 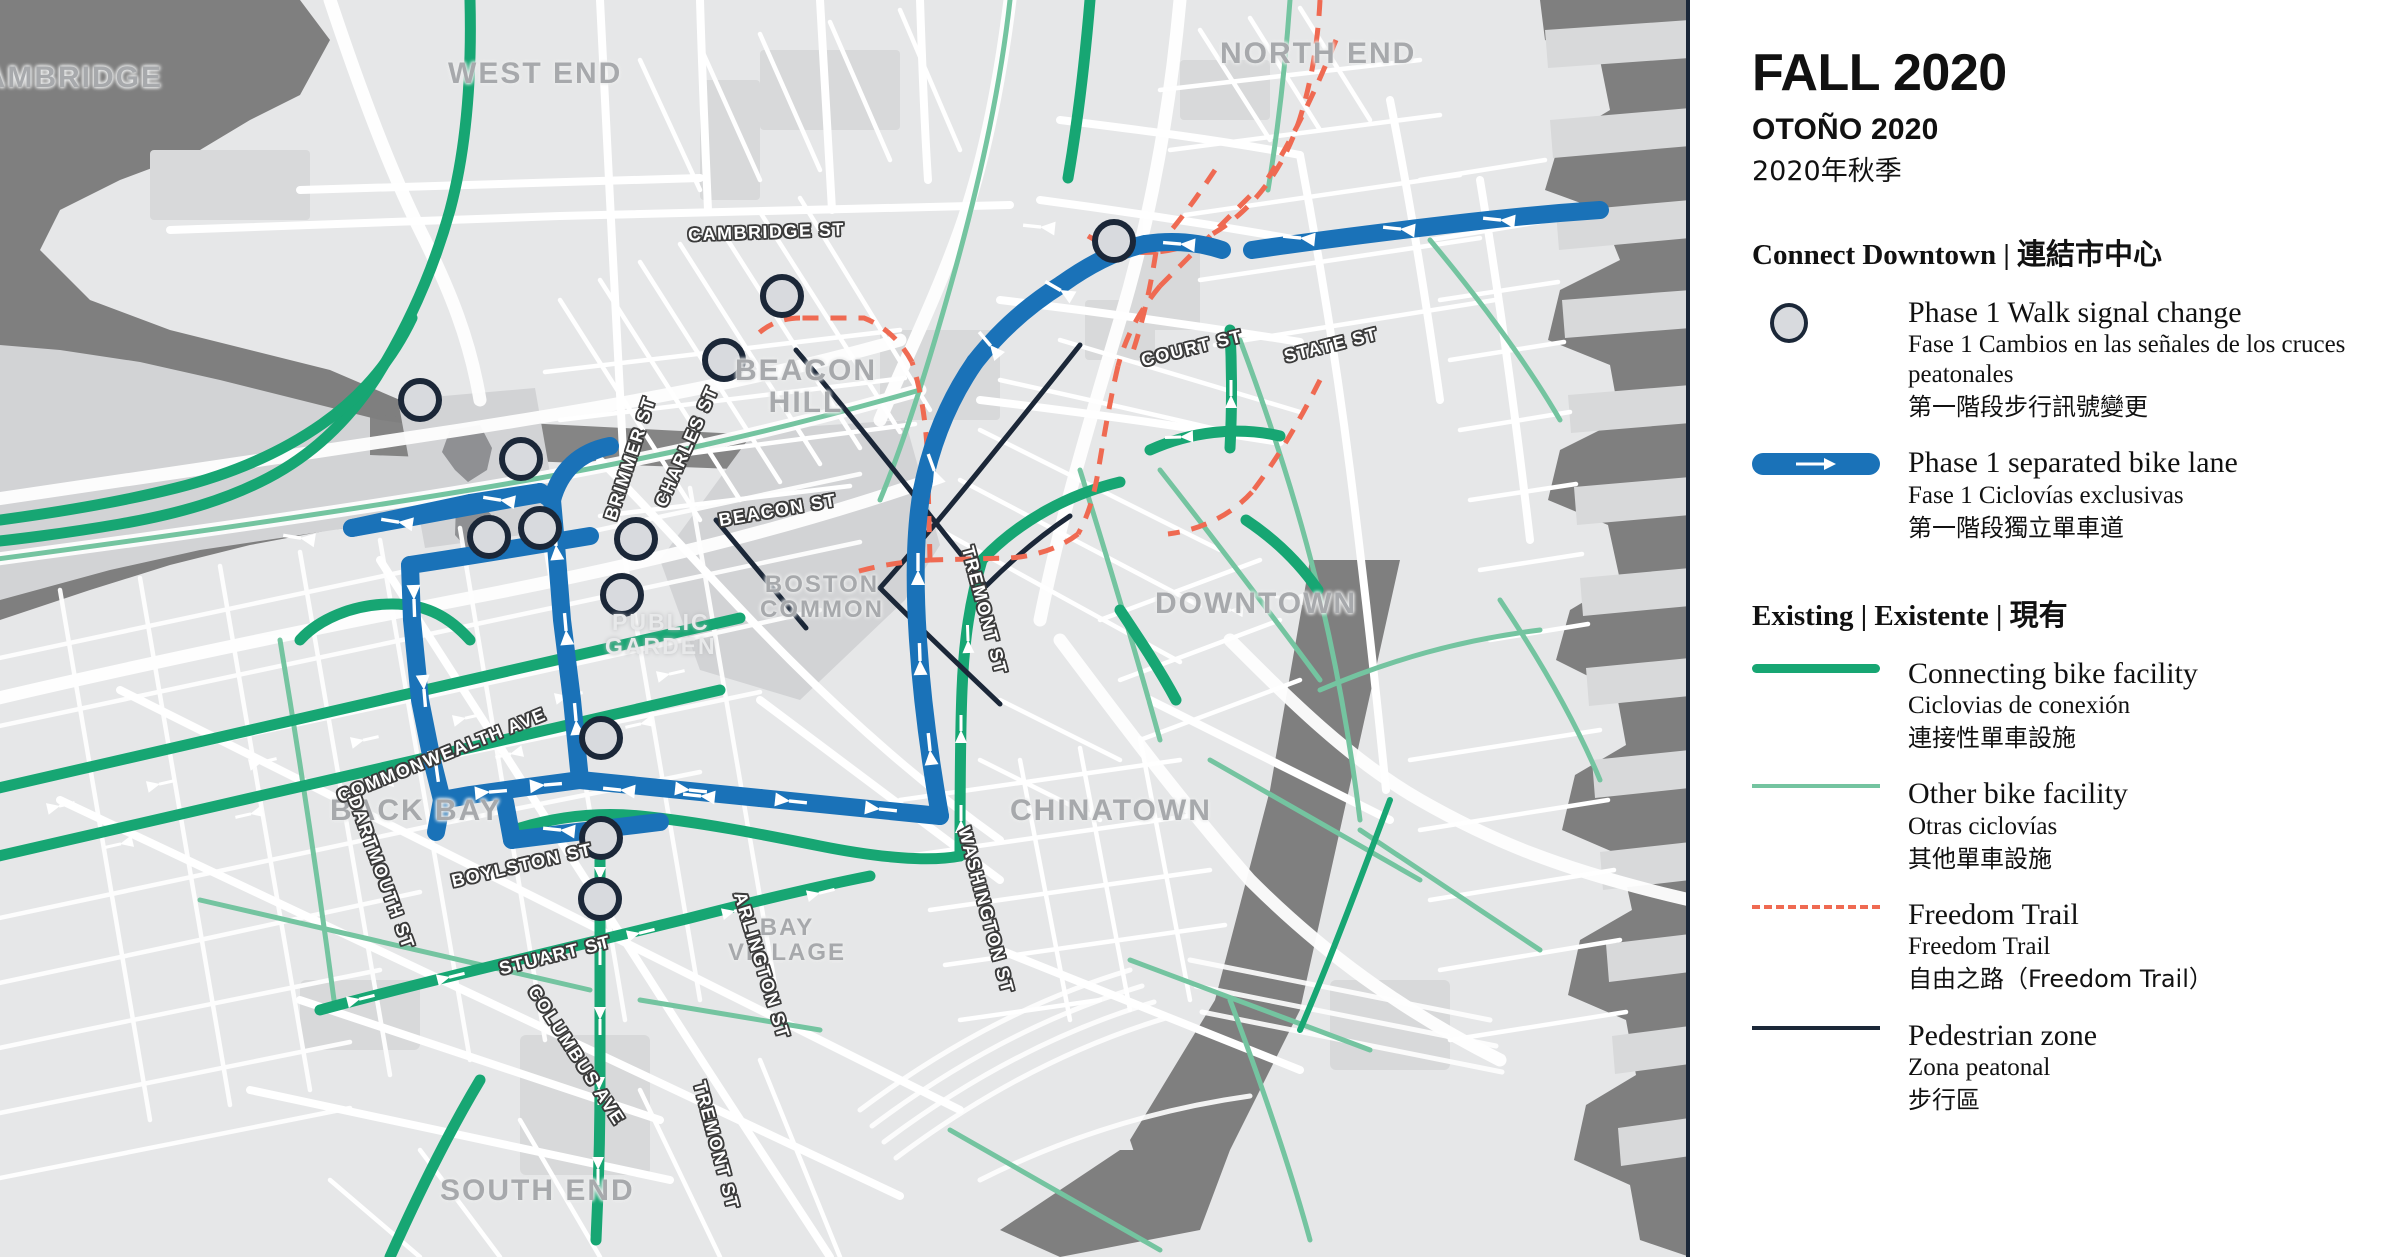 What do you see at coordinates (1830, 903) in the screenshot?
I see `legend-swatch-freedom-trail` at bounding box center [1830, 903].